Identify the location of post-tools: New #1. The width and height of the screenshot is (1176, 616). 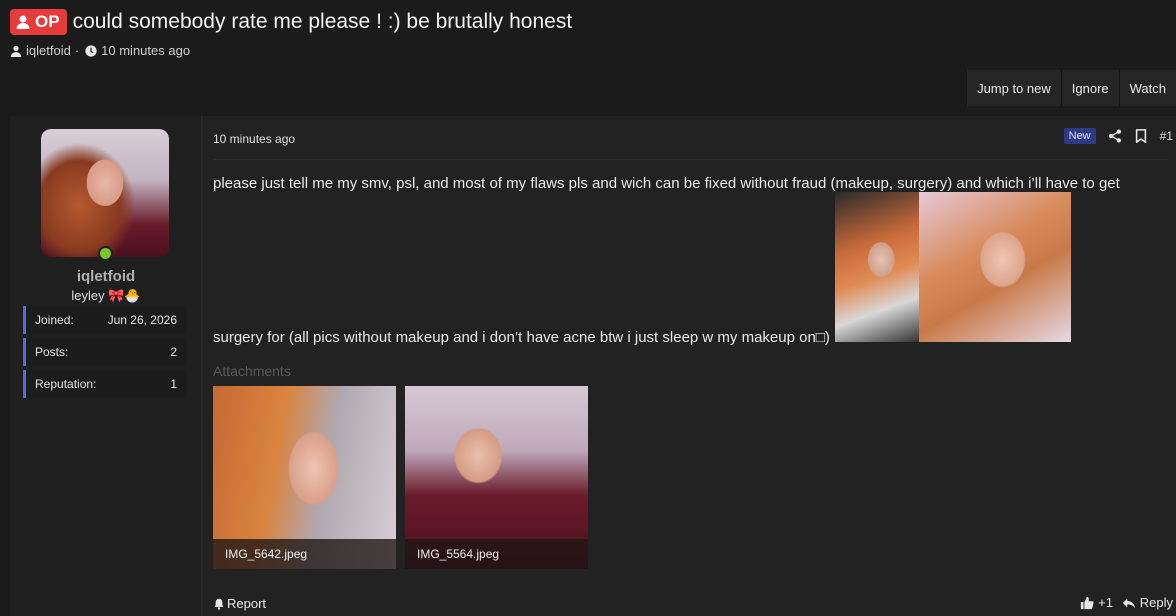
(1118, 136).